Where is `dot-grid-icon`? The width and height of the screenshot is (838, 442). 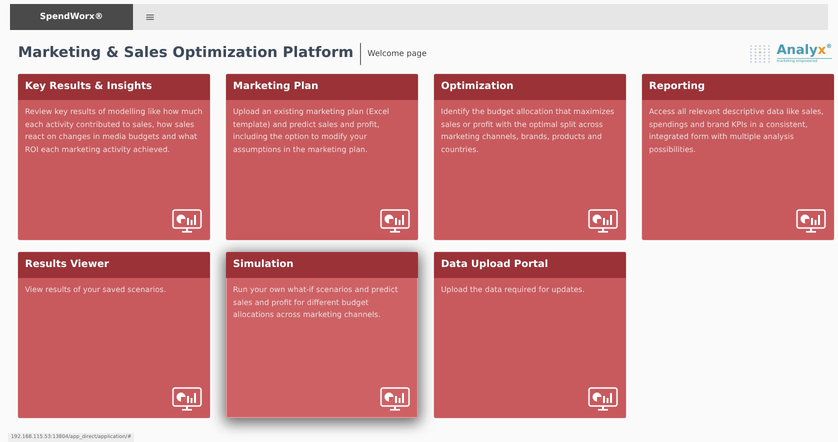
dot-grid-icon is located at coordinates (760, 54).